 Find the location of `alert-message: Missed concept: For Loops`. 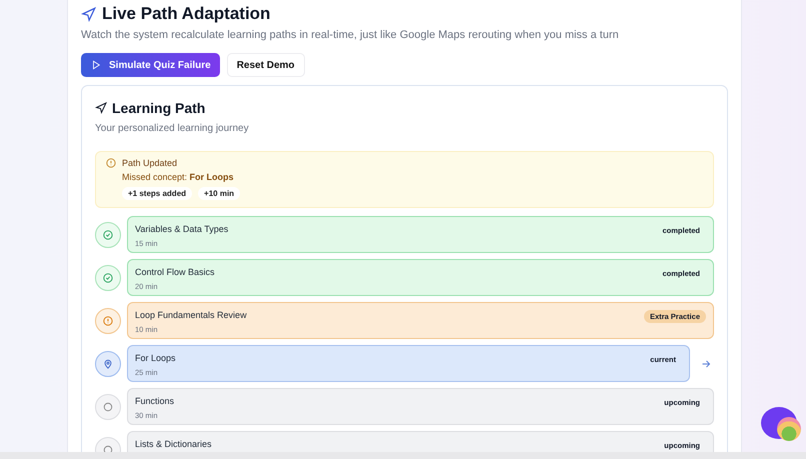

alert-message: Missed concept: For Loops is located at coordinates (178, 177).